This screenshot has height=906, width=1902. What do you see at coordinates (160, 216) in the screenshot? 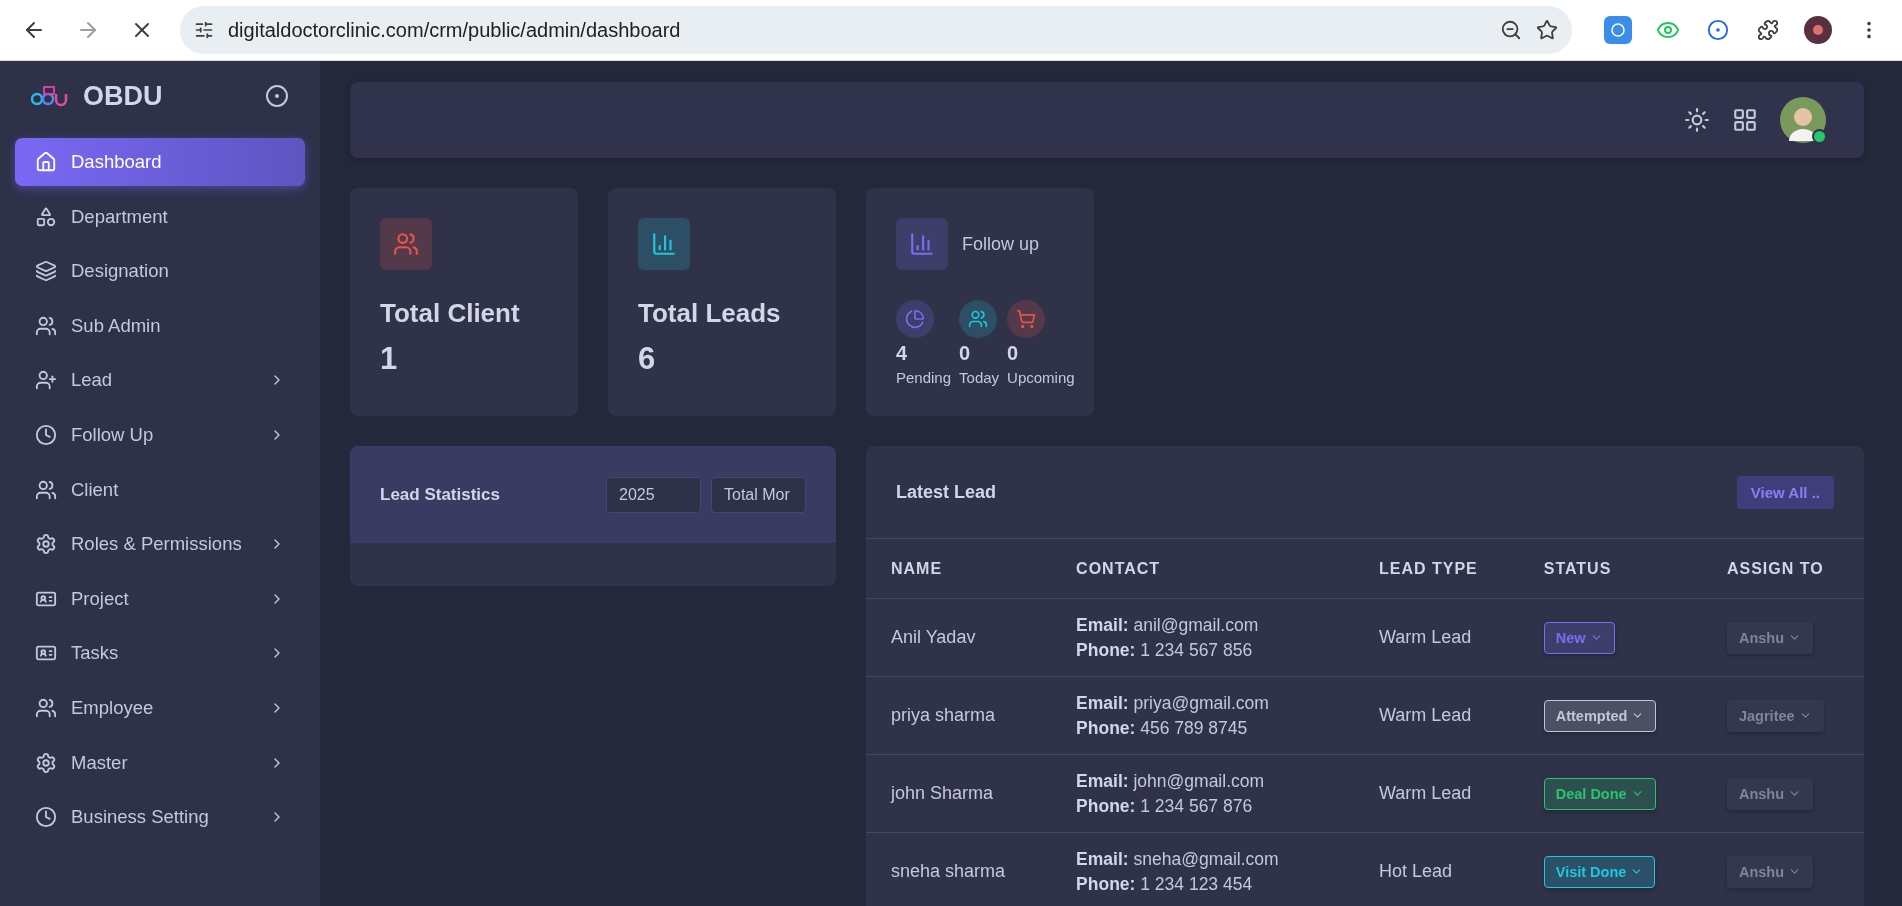
I see `nav-item: Department` at bounding box center [160, 216].